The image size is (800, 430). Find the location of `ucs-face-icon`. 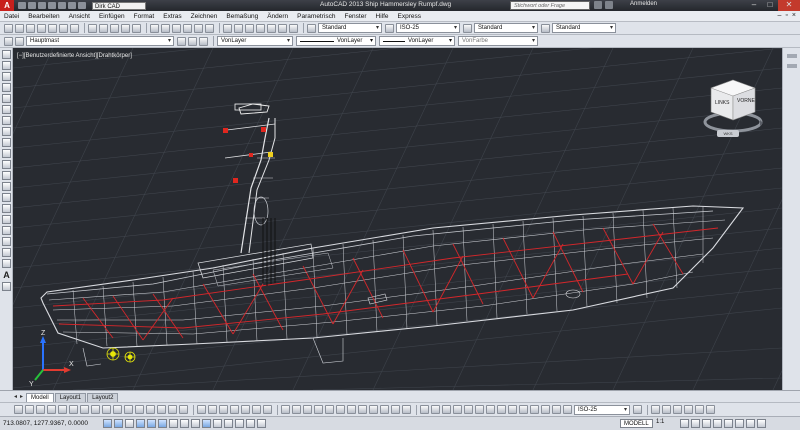

ucs-face-icon is located at coordinates (457, 409).